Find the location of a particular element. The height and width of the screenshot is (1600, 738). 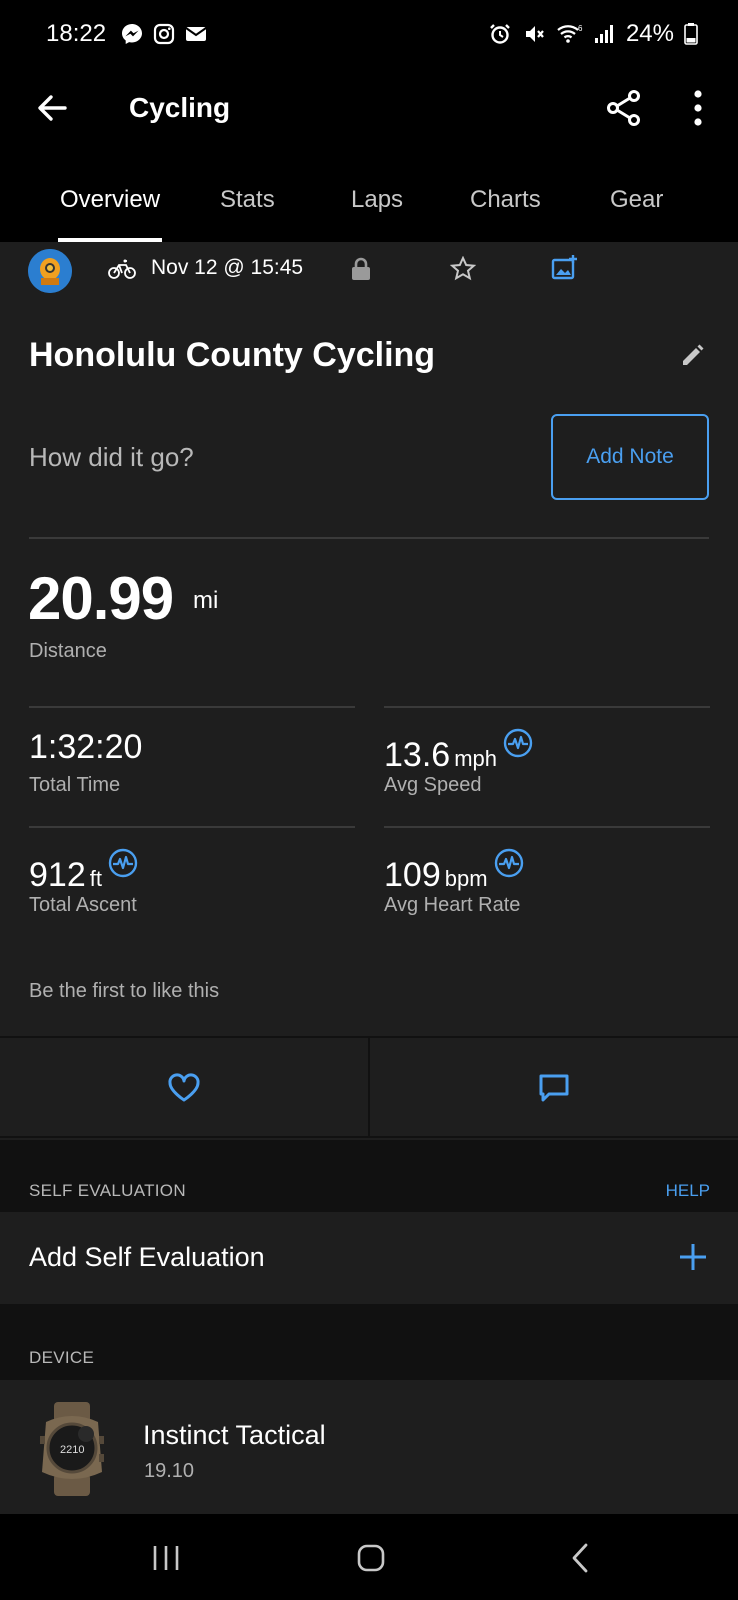

recent-apps-button is located at coordinates (166, 1558).